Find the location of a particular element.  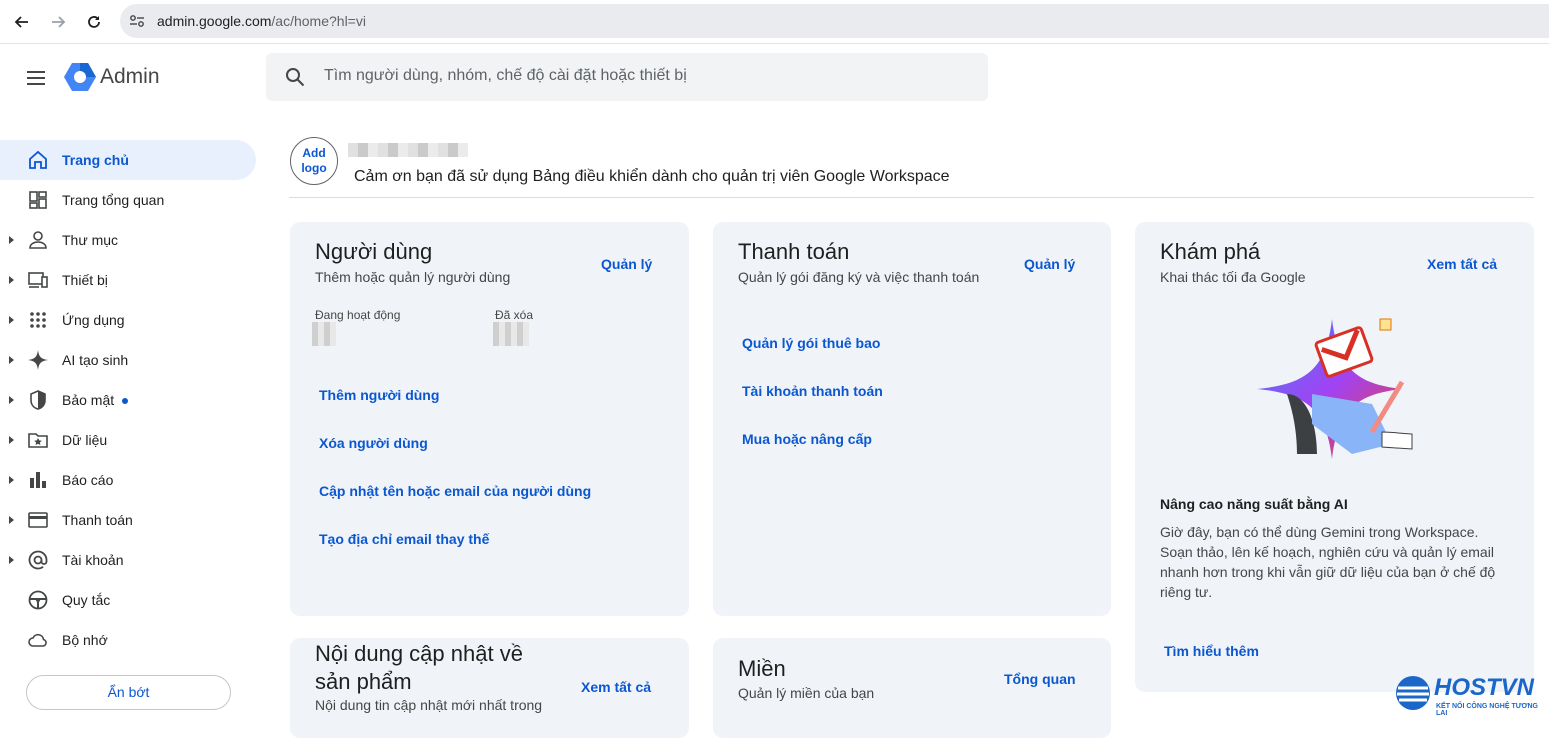

arrow-right-icon is located at coordinates (59, 22).